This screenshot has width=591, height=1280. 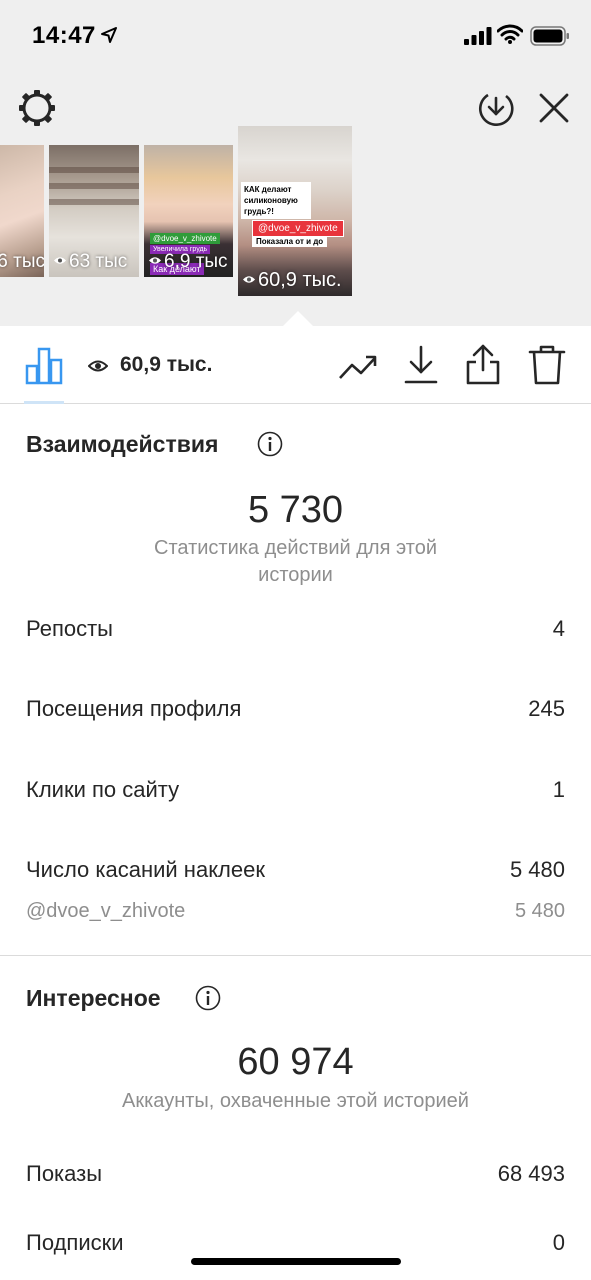 What do you see at coordinates (531, 1173) in the screenshot?
I see `stat-value-impressions: 68 493` at bounding box center [531, 1173].